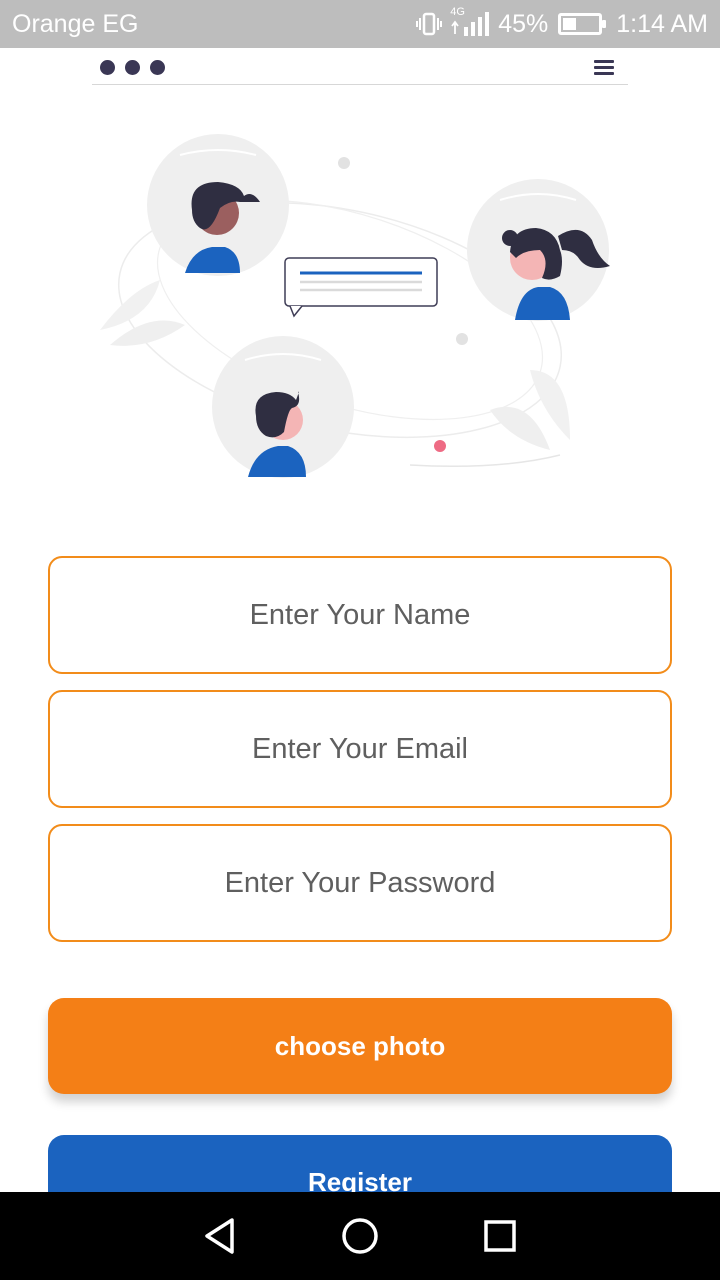 Image resolution: width=720 pixels, height=1280 pixels. What do you see at coordinates (470, 22) in the screenshot?
I see `signal-icon: 4G` at bounding box center [470, 22].